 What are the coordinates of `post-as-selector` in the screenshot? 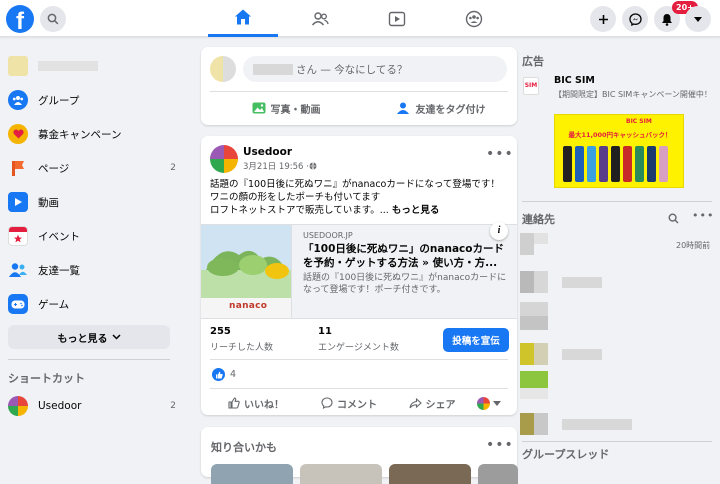 It's located at (492, 403).